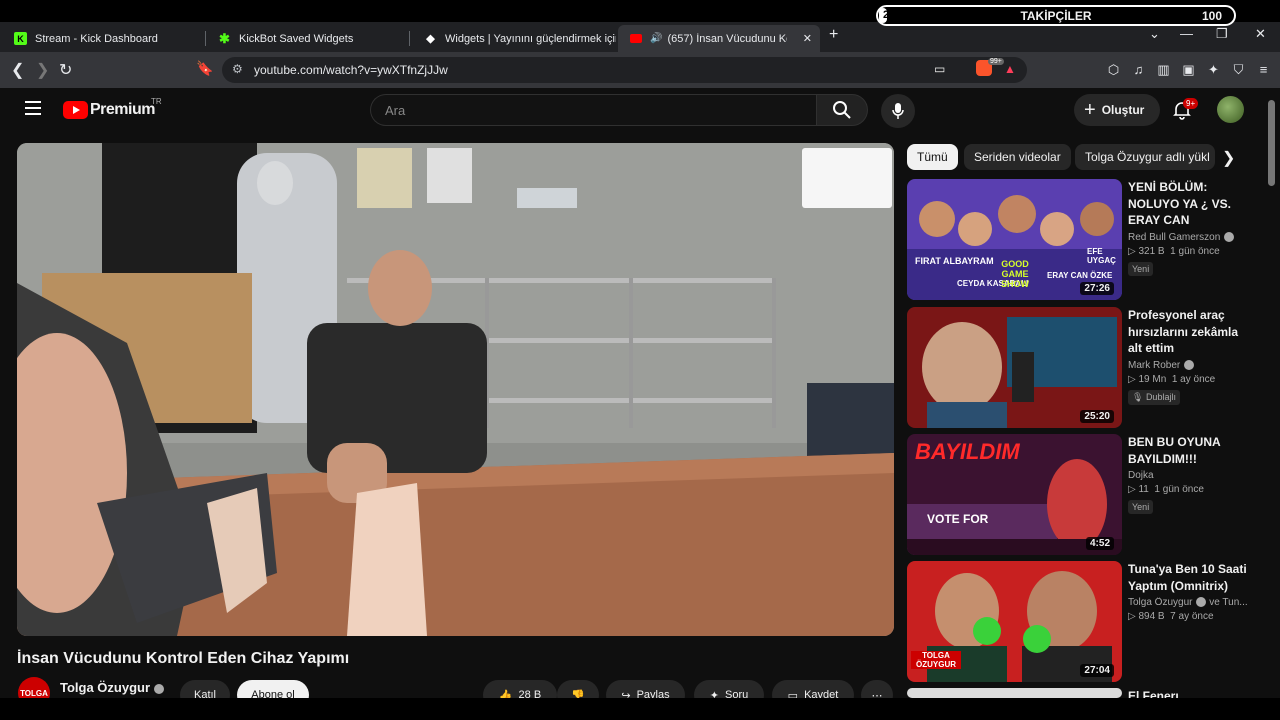 The image size is (1280, 720). What do you see at coordinates (183, 658) in the screenshot?
I see `video-title: İnsan Vücudunu Kontrol Eden Cihaz Yapımı` at bounding box center [183, 658].